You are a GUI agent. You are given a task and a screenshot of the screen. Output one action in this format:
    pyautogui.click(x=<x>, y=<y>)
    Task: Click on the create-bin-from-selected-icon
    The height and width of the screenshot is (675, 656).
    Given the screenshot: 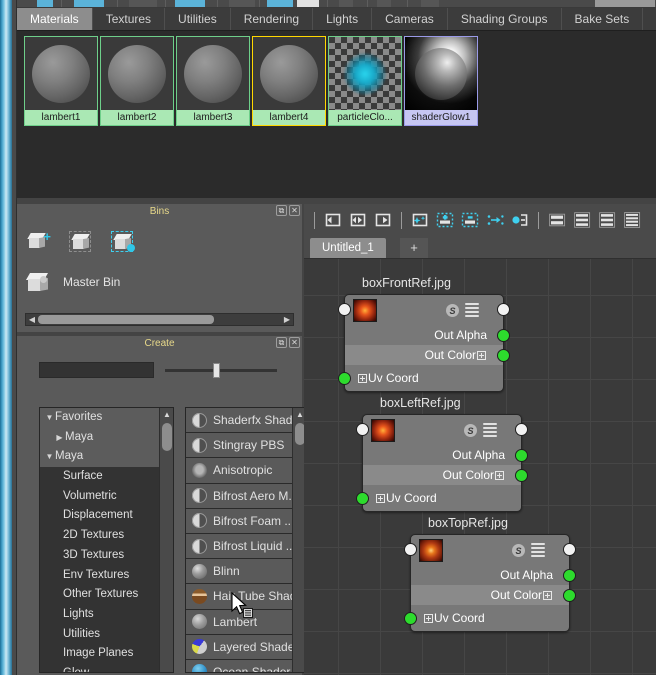 What is the action you would take?
    pyautogui.click(x=82, y=242)
    